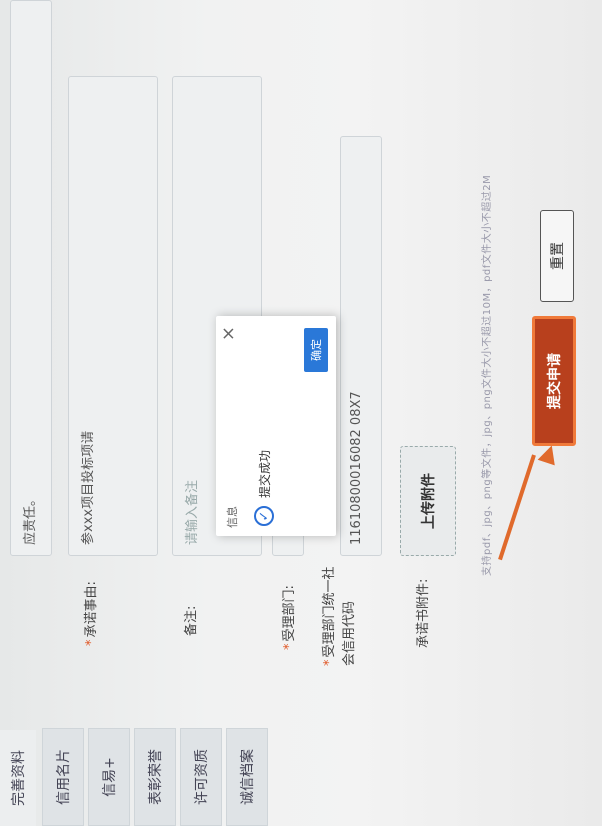  I want to click on success-dialog: 信息 × ✓ 提交成功 确定, so click(276, 426).